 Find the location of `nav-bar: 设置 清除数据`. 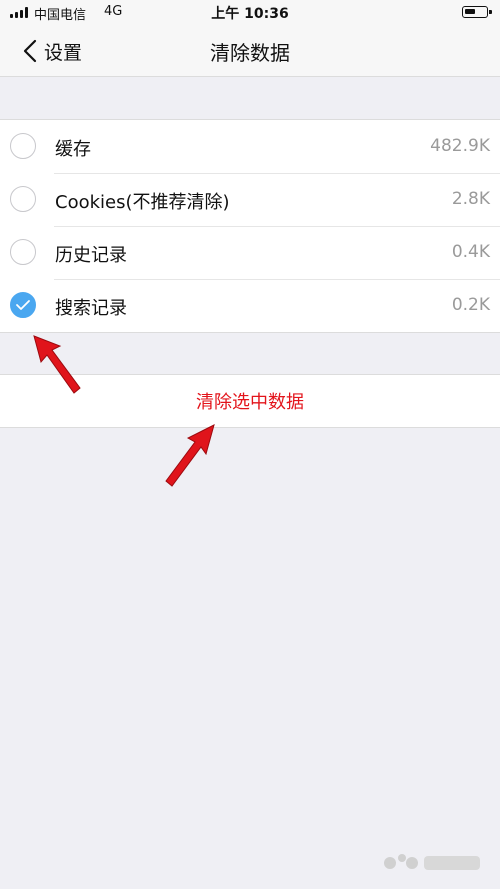

nav-bar: 设置 清除数据 is located at coordinates (250, 50).